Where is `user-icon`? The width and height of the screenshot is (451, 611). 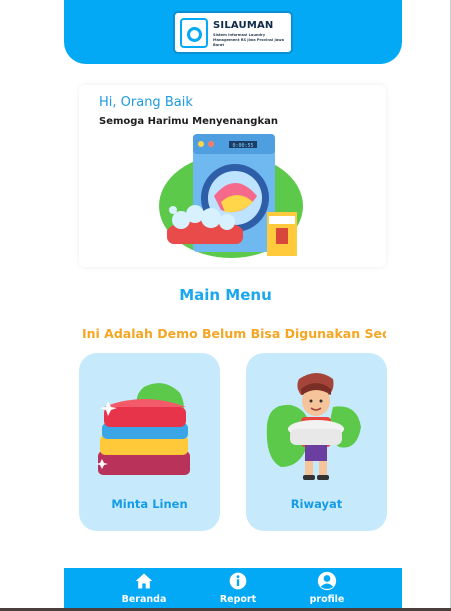 user-icon is located at coordinates (327, 581).